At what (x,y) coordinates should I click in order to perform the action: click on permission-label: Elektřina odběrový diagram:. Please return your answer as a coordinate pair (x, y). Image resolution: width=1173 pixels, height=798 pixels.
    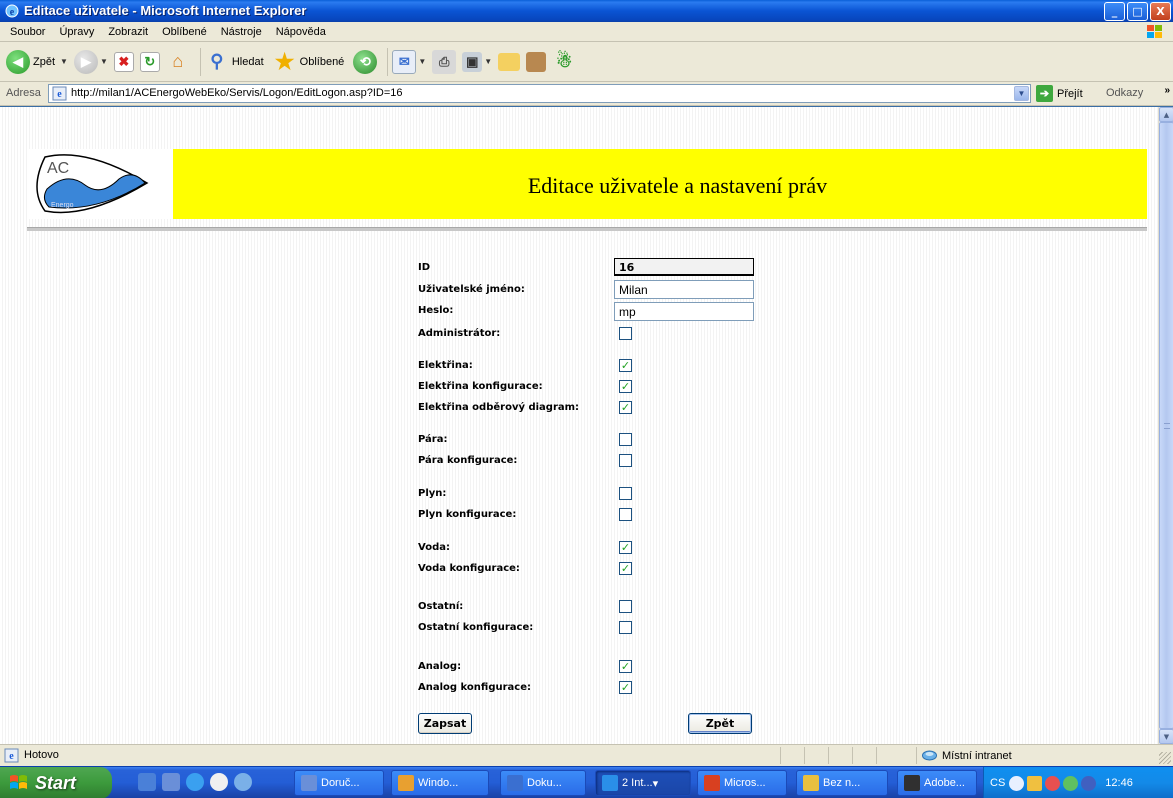
    Looking at the image, I should click on (499, 407).